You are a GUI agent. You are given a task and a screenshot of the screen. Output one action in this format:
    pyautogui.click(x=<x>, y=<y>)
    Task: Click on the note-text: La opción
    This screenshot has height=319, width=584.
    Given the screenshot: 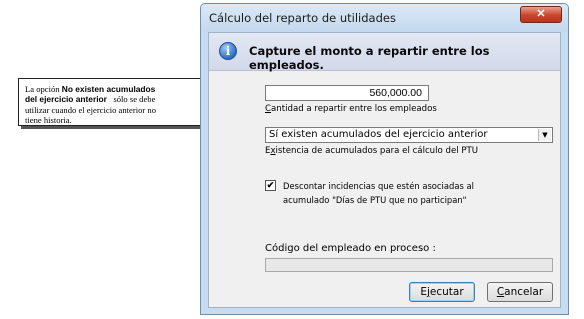 What is the action you would take?
    pyautogui.click(x=43, y=89)
    